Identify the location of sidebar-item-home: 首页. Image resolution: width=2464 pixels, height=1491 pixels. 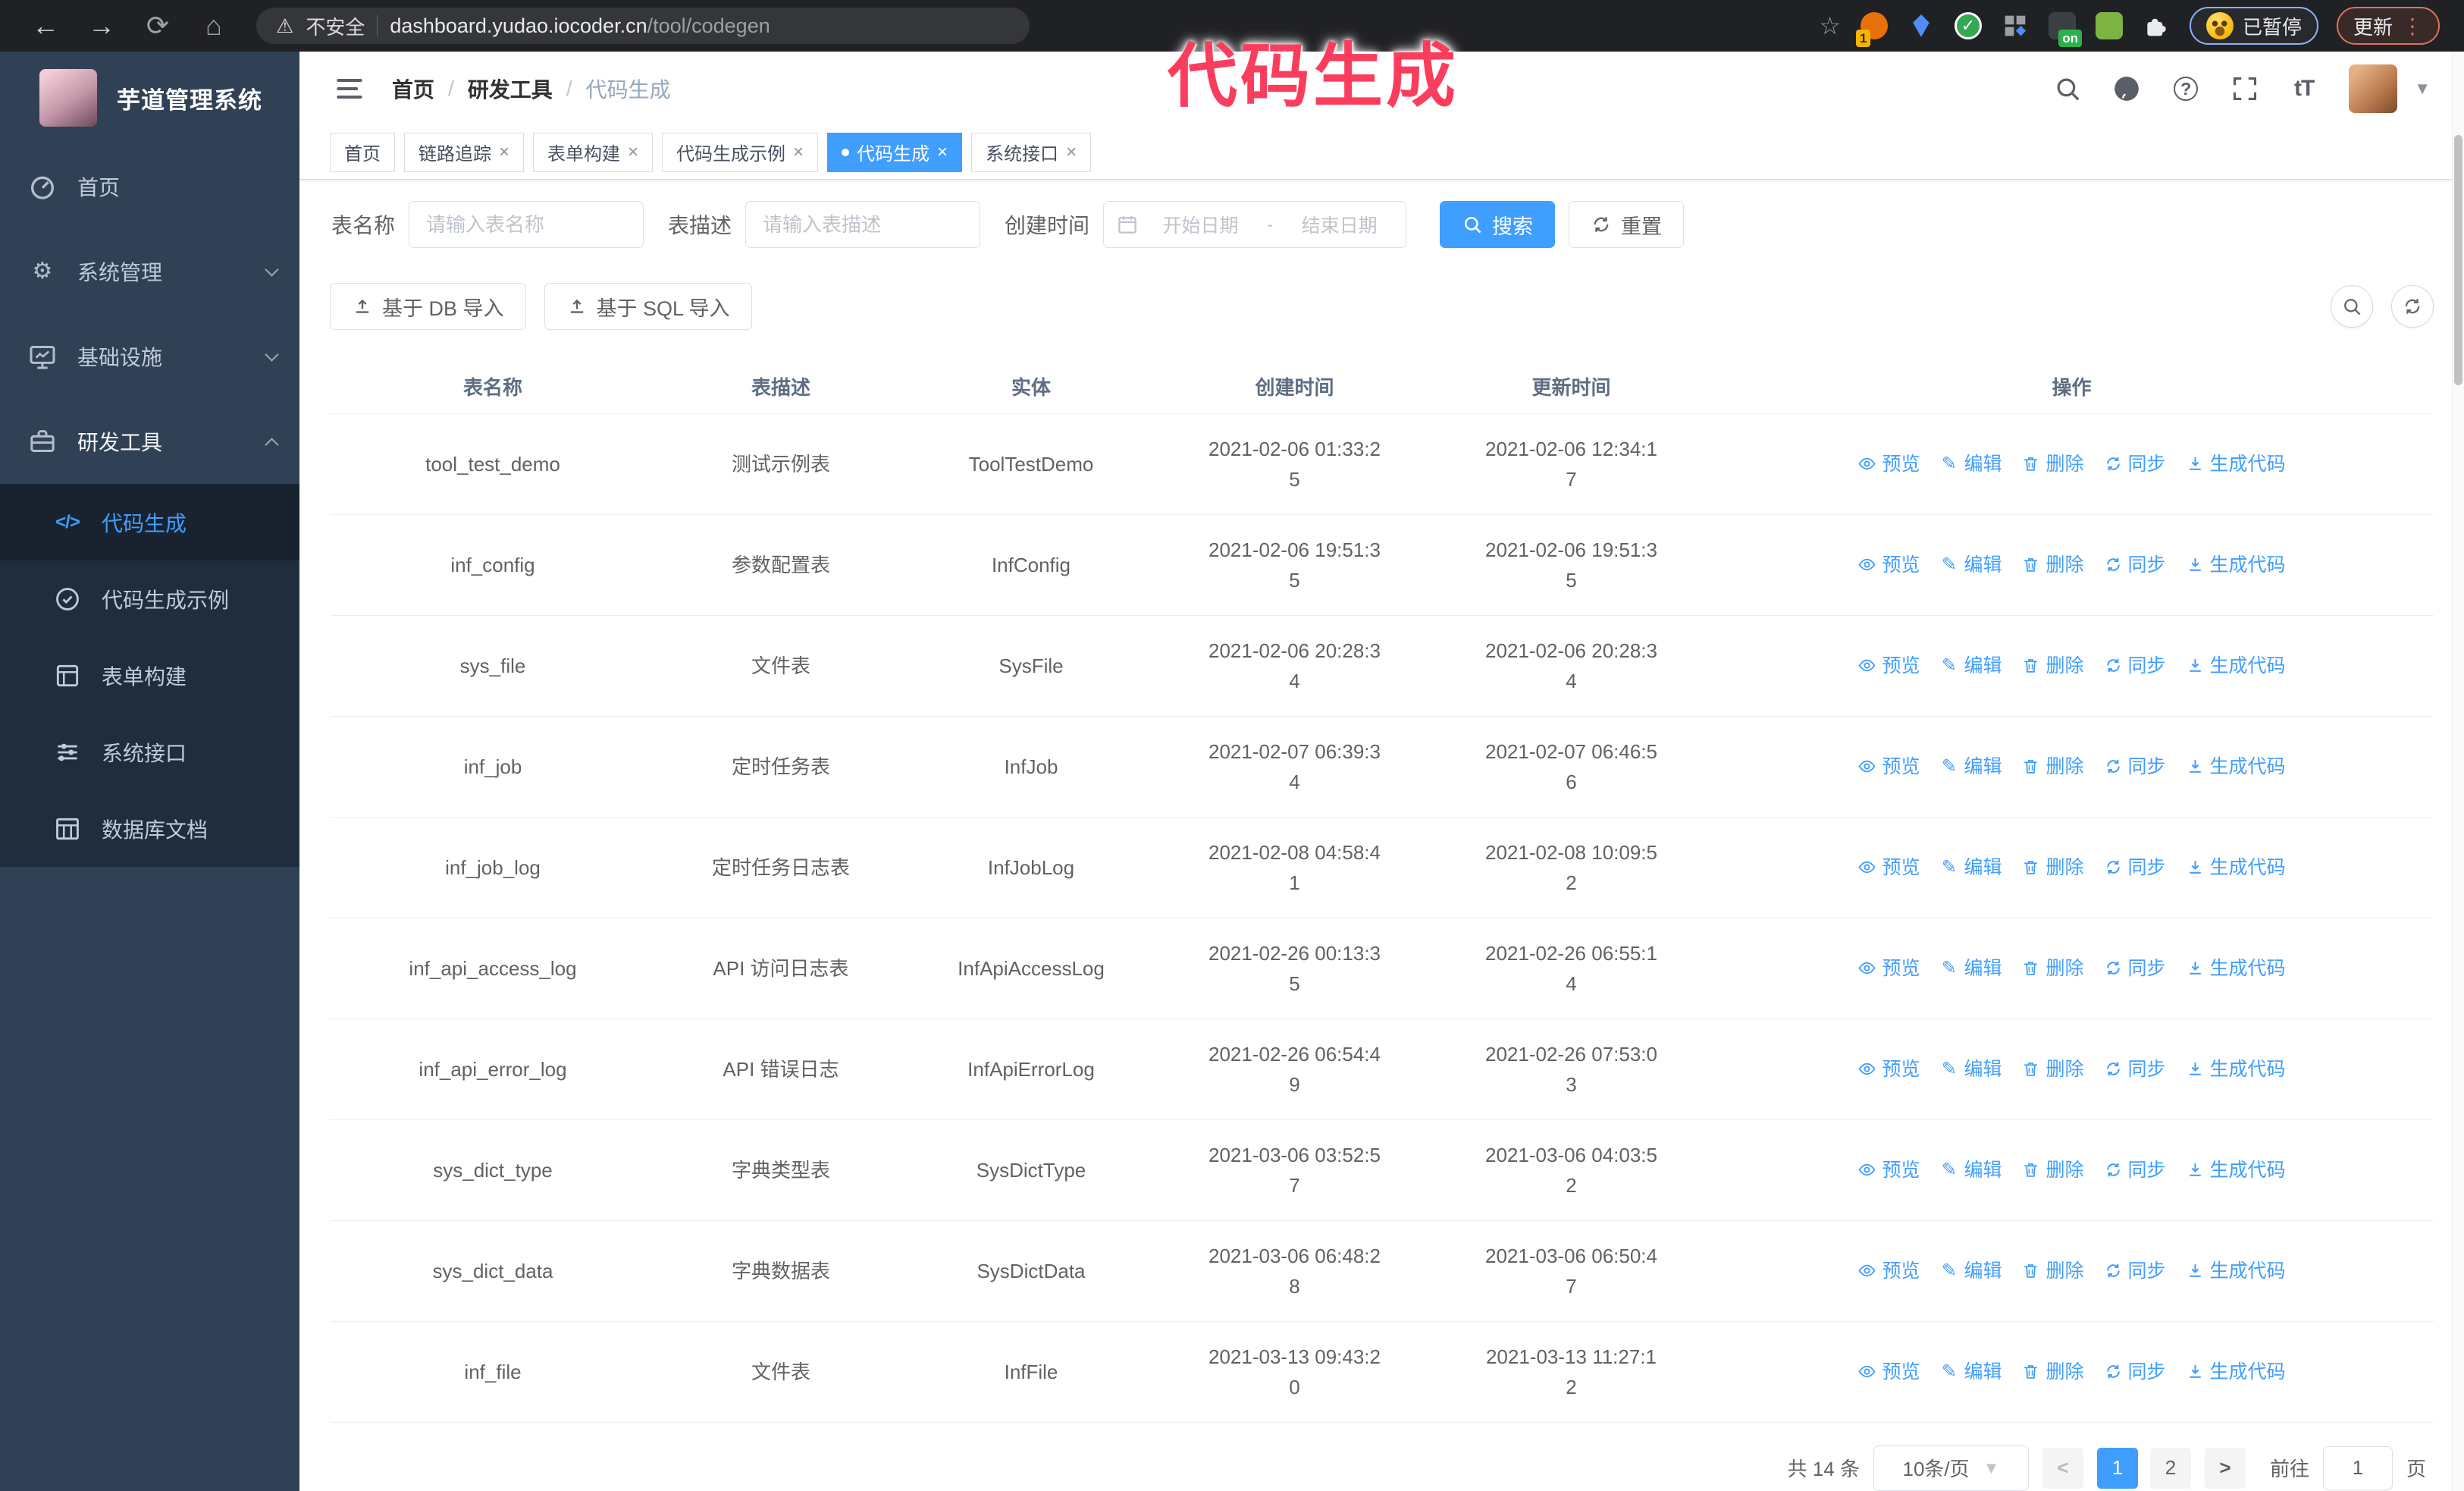
(150, 186).